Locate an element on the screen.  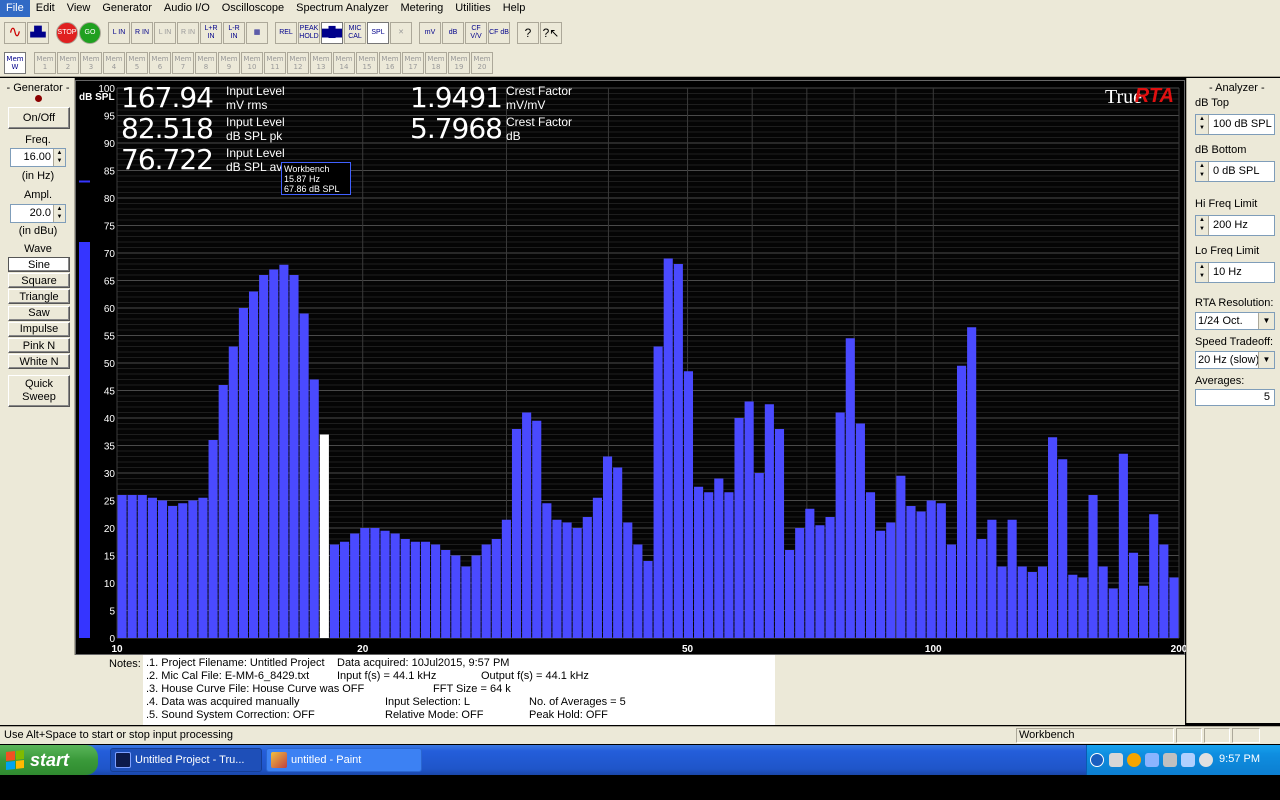
millivolt-icon: mV is located at coordinates (430, 33).